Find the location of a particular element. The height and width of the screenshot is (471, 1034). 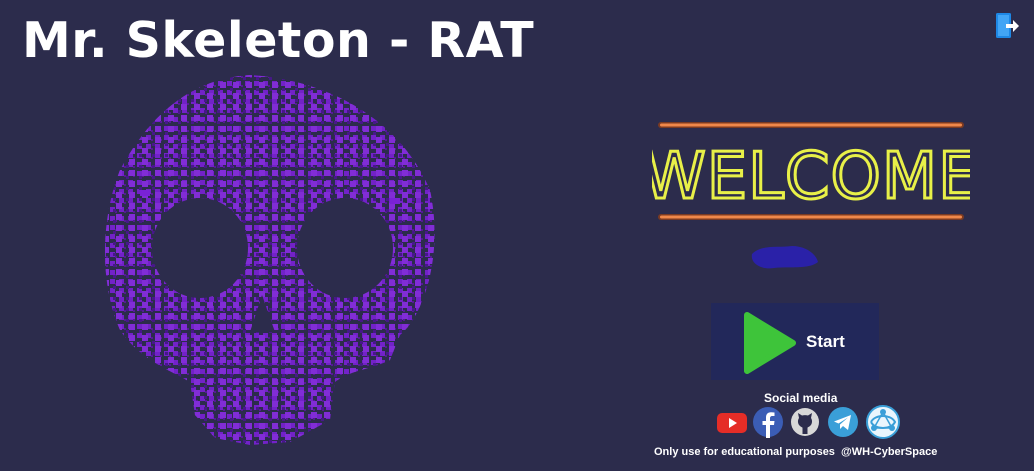

network-link is located at coordinates (883, 422).